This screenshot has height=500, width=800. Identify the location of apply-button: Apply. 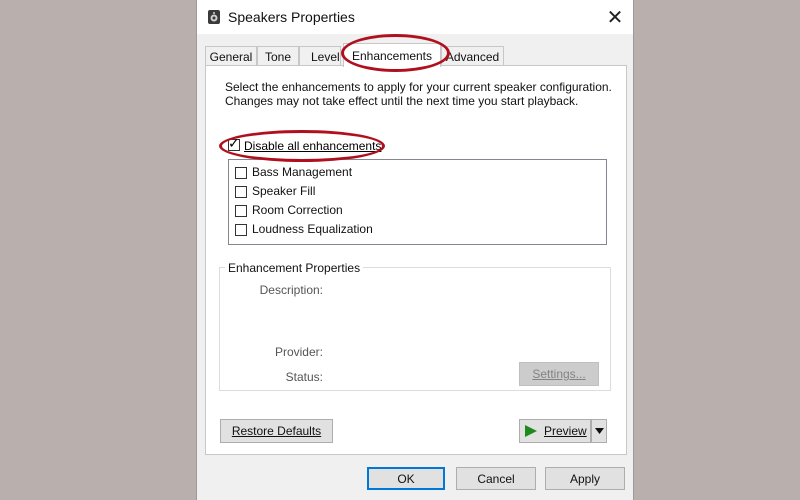
(585, 478).